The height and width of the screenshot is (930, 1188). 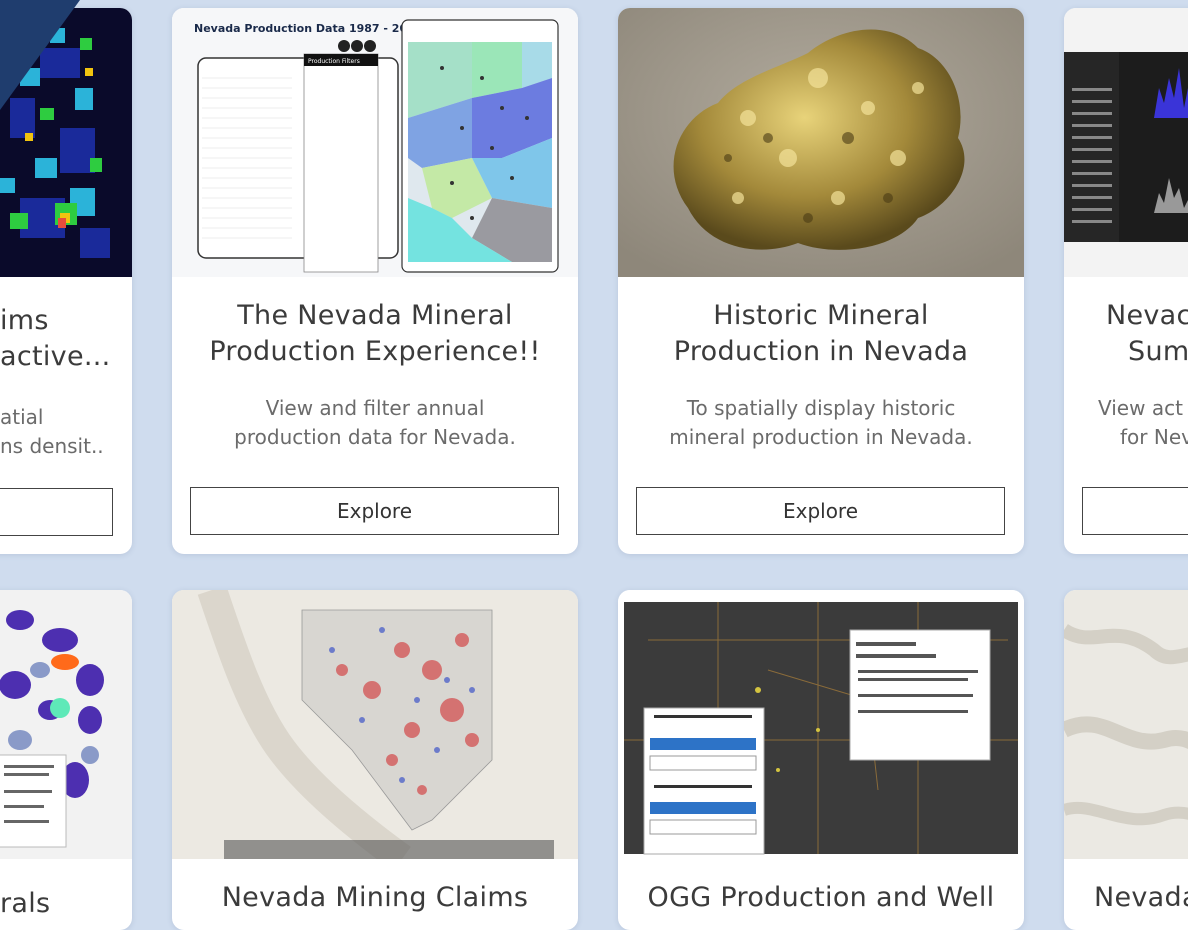 I want to click on card-nevada-other: Nevada, so click(x=1126, y=760).